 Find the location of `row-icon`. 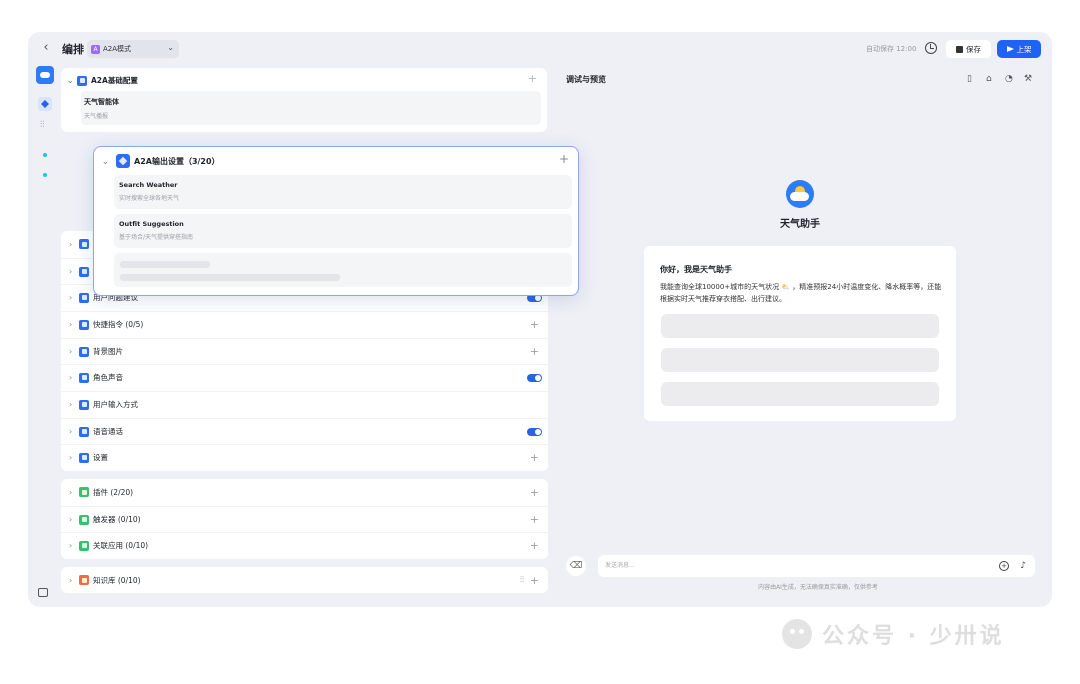

row-icon is located at coordinates (84, 244).